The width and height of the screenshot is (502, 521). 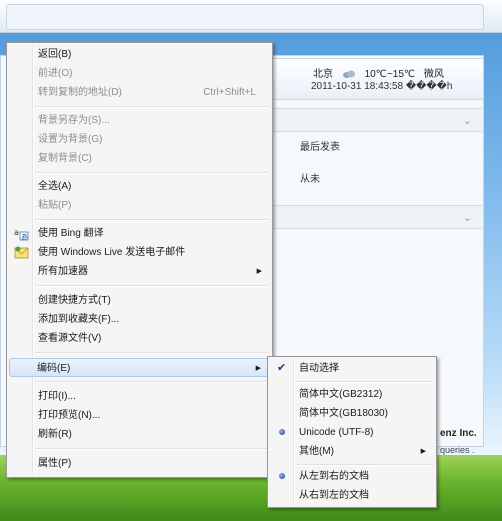 I want to click on menu-item-label: 所有加速器, so click(x=63, y=271).